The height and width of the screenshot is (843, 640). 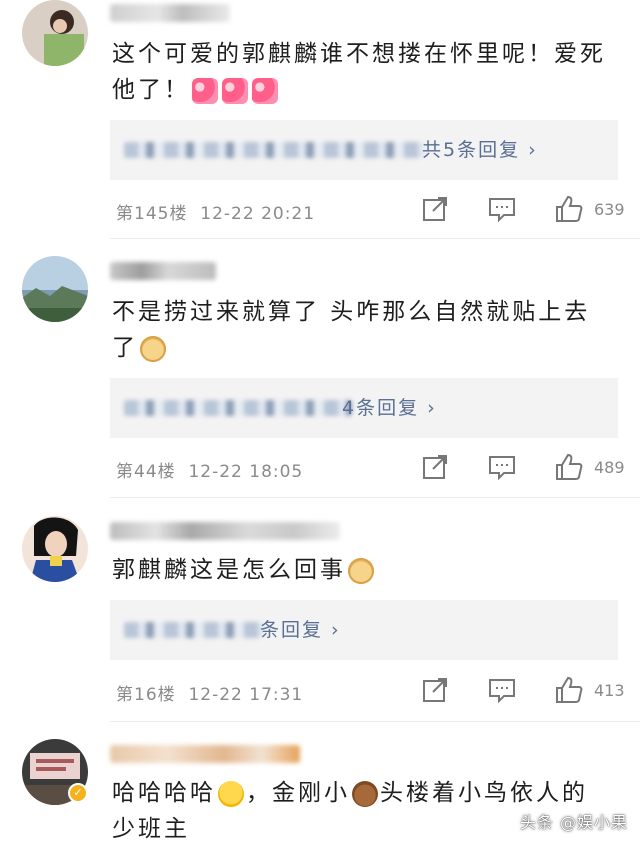 What do you see at coordinates (573, 822) in the screenshot?
I see `watermark: 头条 @娱小果` at bounding box center [573, 822].